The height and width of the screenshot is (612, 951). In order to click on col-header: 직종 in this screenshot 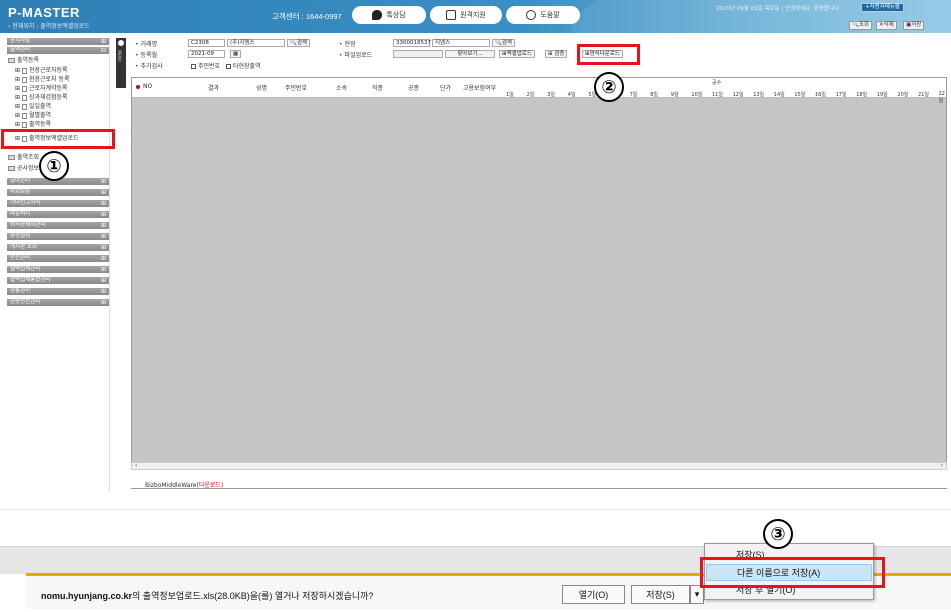, I will do `click(377, 87)`.